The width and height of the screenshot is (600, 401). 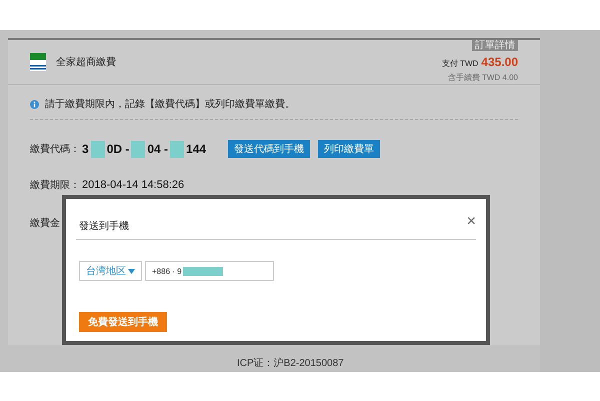 I want to click on phone-field: +886 · 9, so click(x=209, y=271).